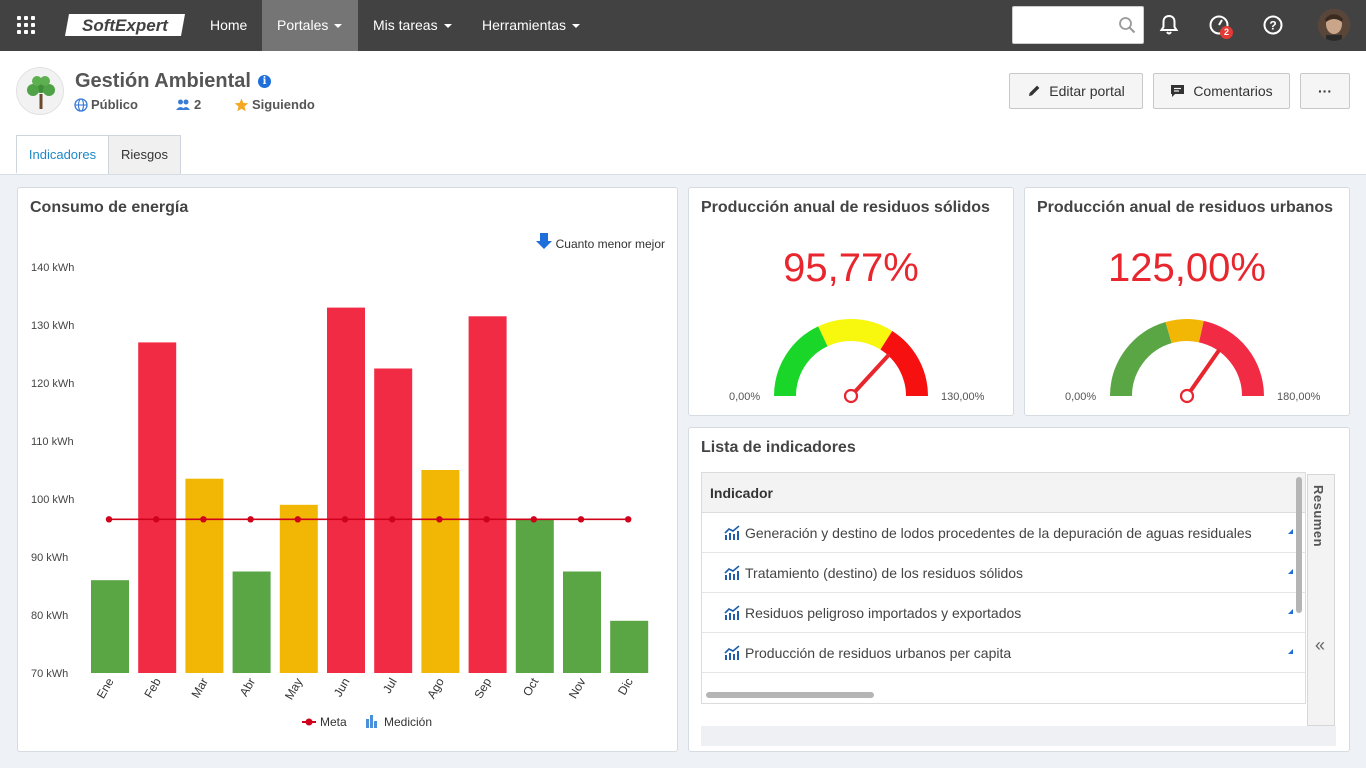 The image size is (1366, 768). Describe the element at coordinates (482, 688) in the screenshot. I see `x-tick-label: Sep` at that location.